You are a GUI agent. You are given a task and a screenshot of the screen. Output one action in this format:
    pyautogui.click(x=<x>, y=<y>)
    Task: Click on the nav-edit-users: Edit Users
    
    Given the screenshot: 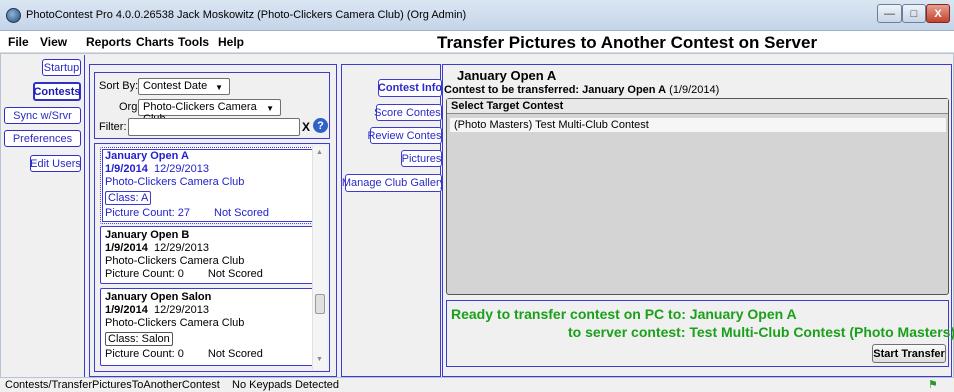 What is the action you would take?
    pyautogui.click(x=55, y=163)
    